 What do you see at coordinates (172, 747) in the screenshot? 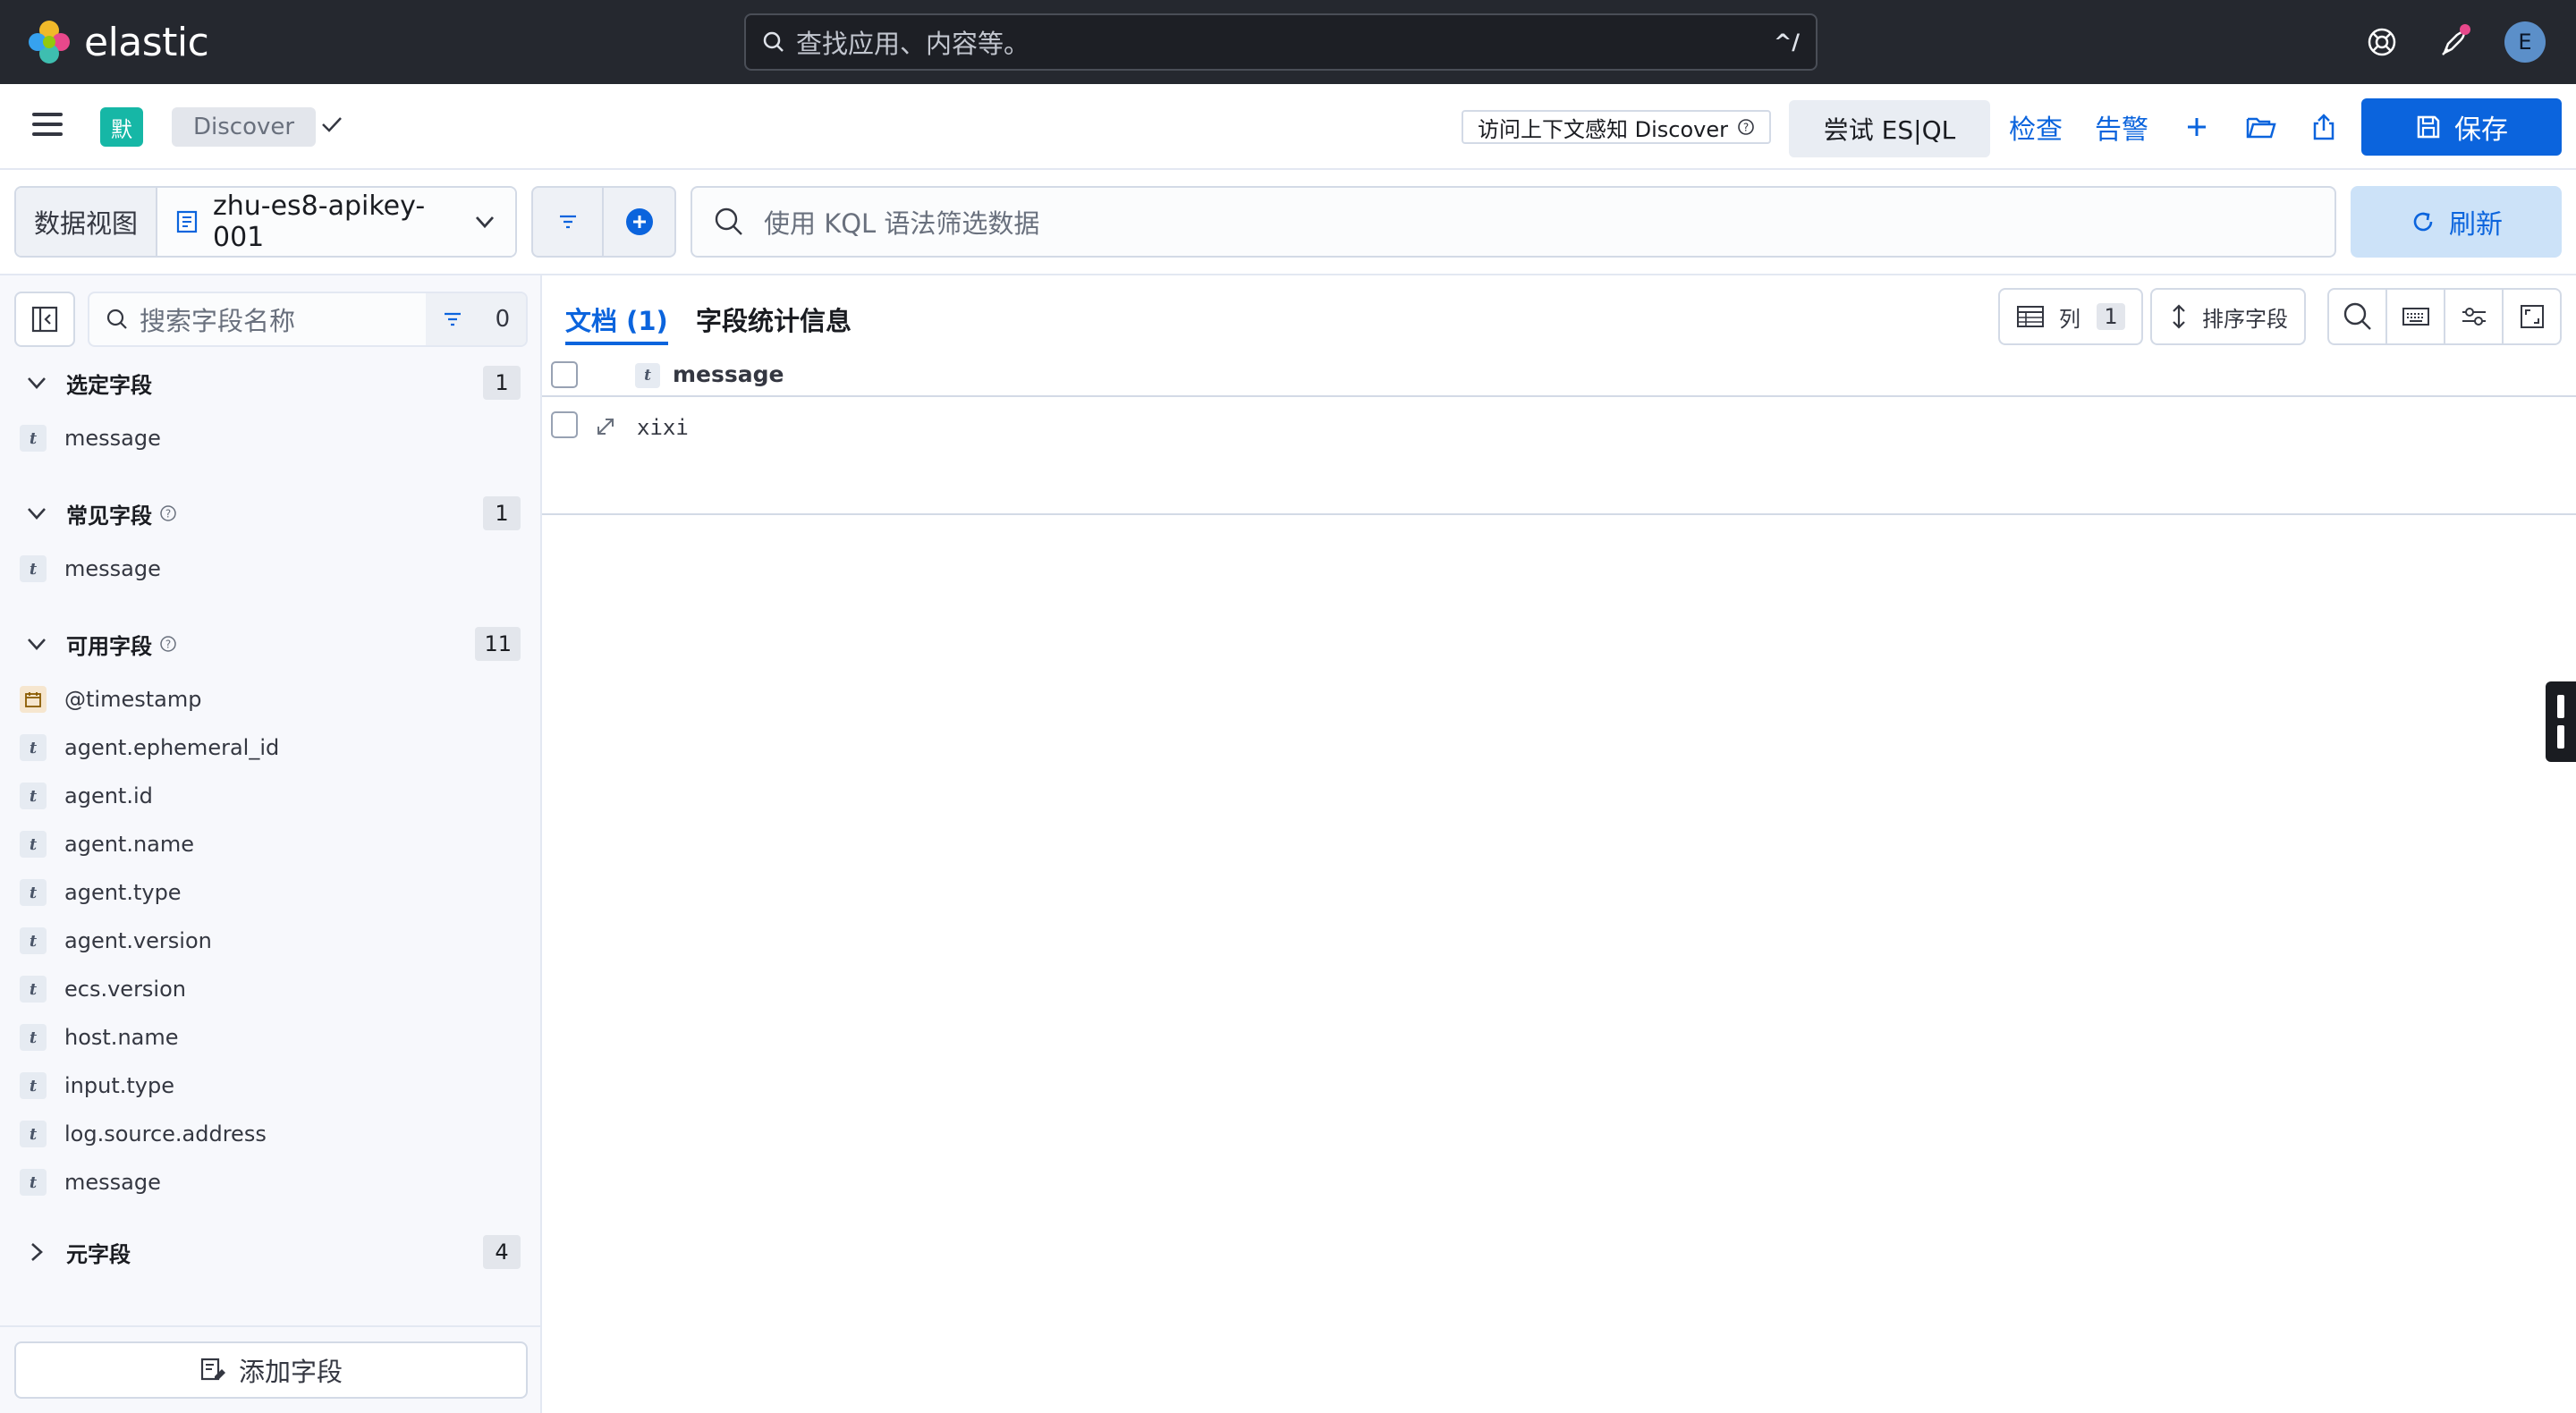
I see `field-name: agent.ephemeral_id` at bounding box center [172, 747].